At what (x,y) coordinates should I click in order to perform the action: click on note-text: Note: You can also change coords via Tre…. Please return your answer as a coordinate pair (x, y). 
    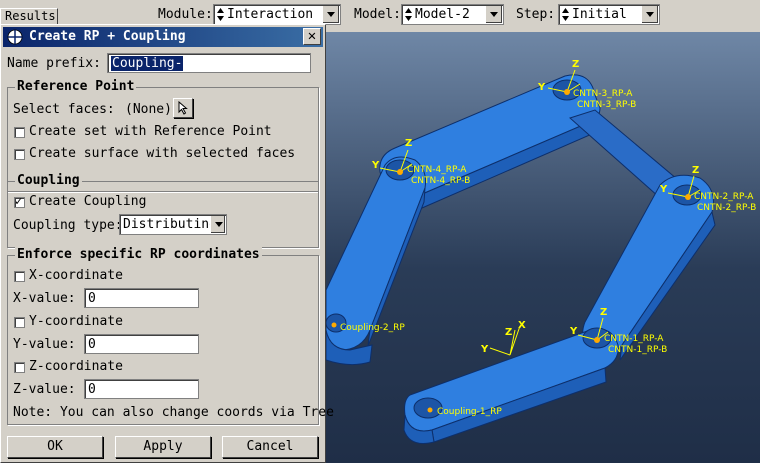
    Looking at the image, I should click on (173, 412).